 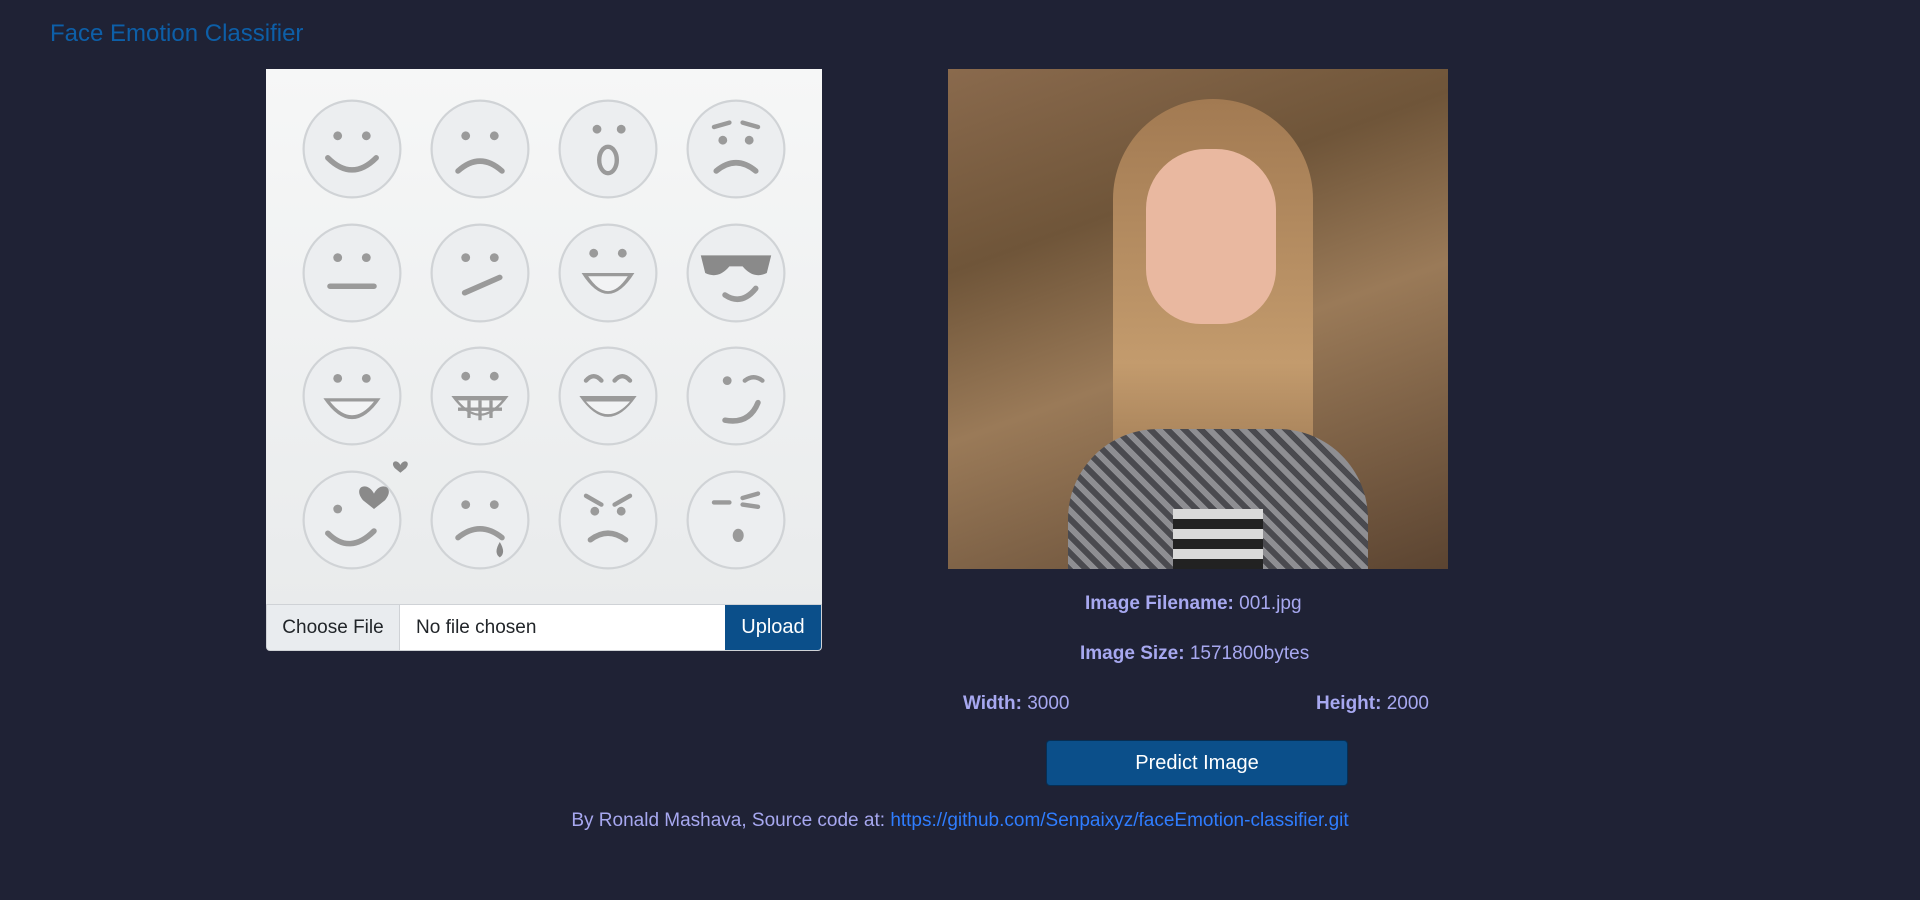 What do you see at coordinates (773, 627) in the screenshot?
I see `upload-button: Upload` at bounding box center [773, 627].